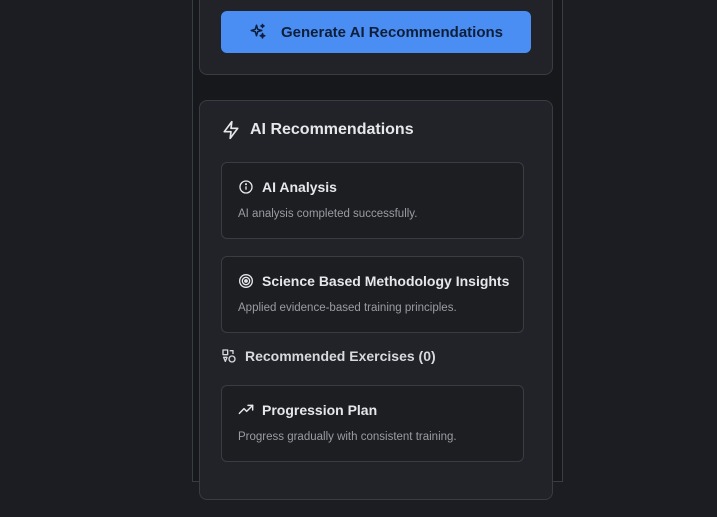 The width and height of the screenshot is (717, 517). Describe the element at coordinates (231, 130) in the screenshot. I see `lightning-icon` at that location.